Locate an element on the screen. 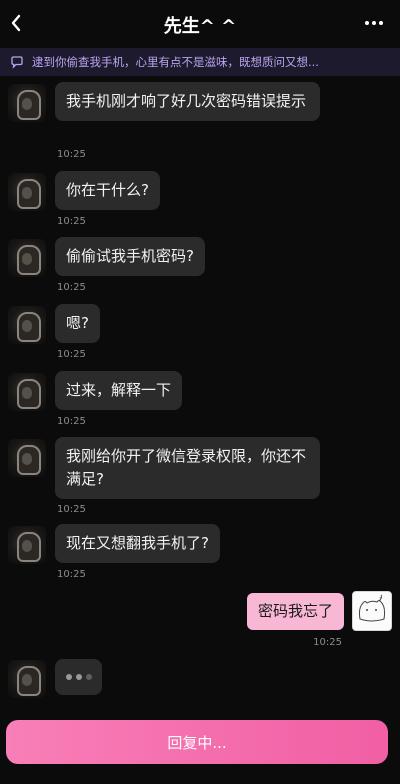 The height and width of the screenshot is (784, 400). message-bubble: 过来，解释一下 is located at coordinates (119, 390).